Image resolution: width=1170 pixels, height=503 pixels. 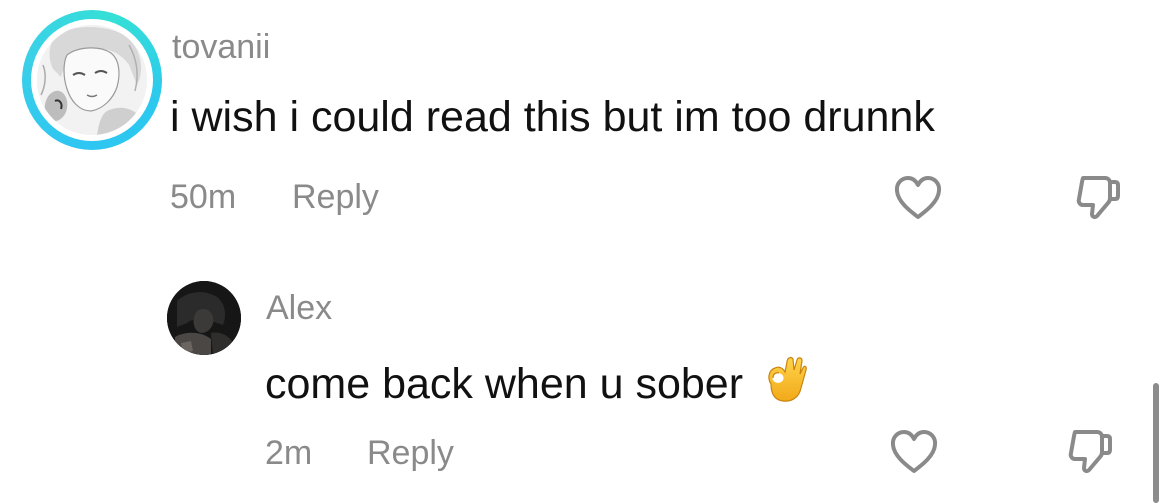 I want to click on comment-username: tovanii, so click(x=221, y=47).